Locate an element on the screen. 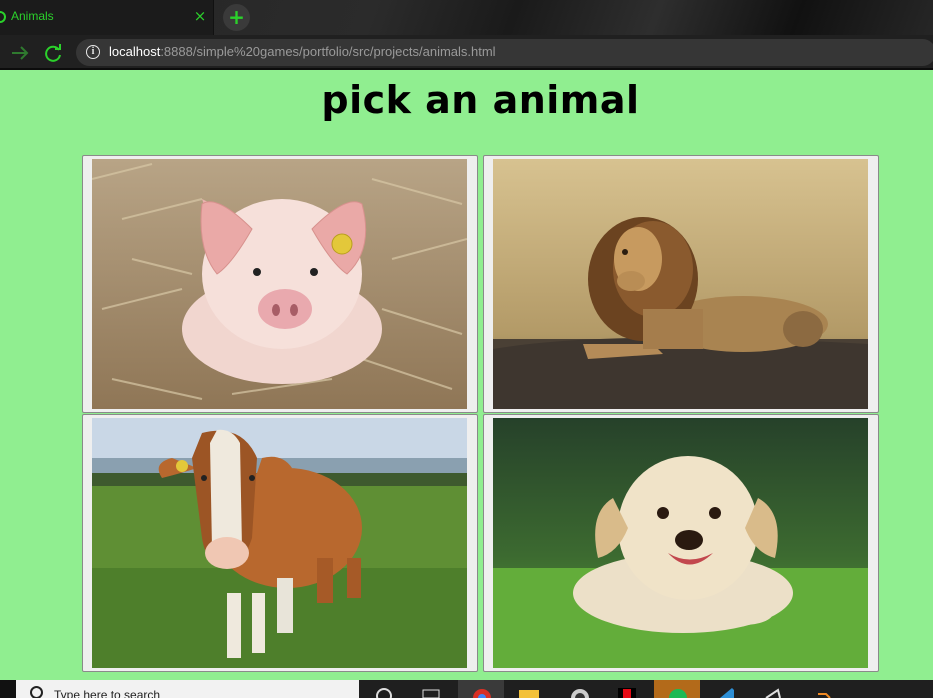 Image resolution: width=933 pixels, height=698 pixels. pig-image is located at coordinates (279, 284).